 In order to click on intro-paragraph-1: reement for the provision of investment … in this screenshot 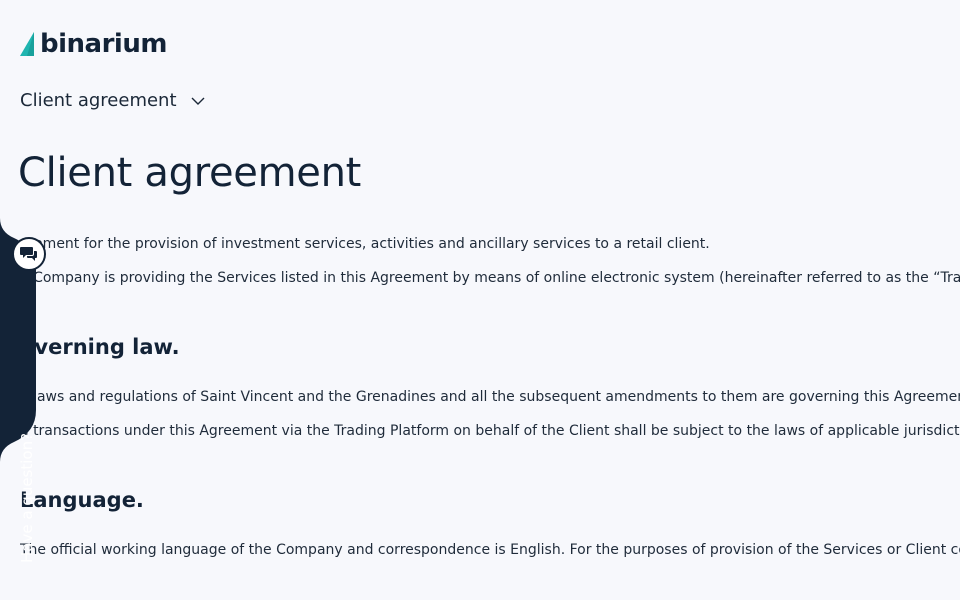, I will do `click(365, 244)`.